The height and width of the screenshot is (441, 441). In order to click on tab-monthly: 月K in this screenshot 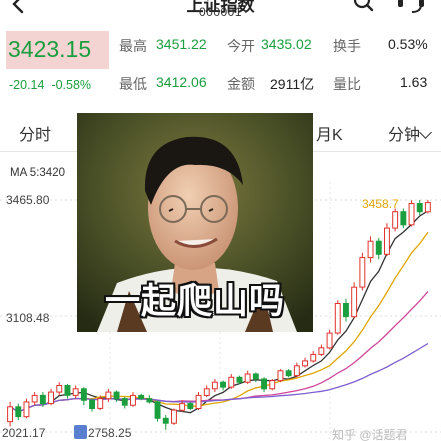, I will do `click(329, 133)`.